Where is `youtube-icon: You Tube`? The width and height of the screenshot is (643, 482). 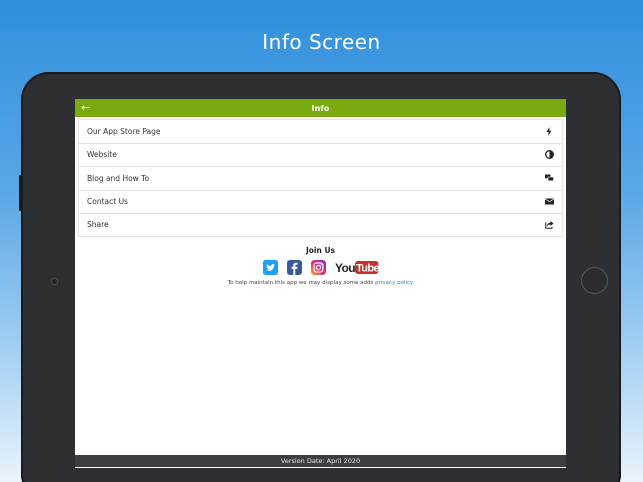 youtube-icon: You Tube is located at coordinates (357, 267).